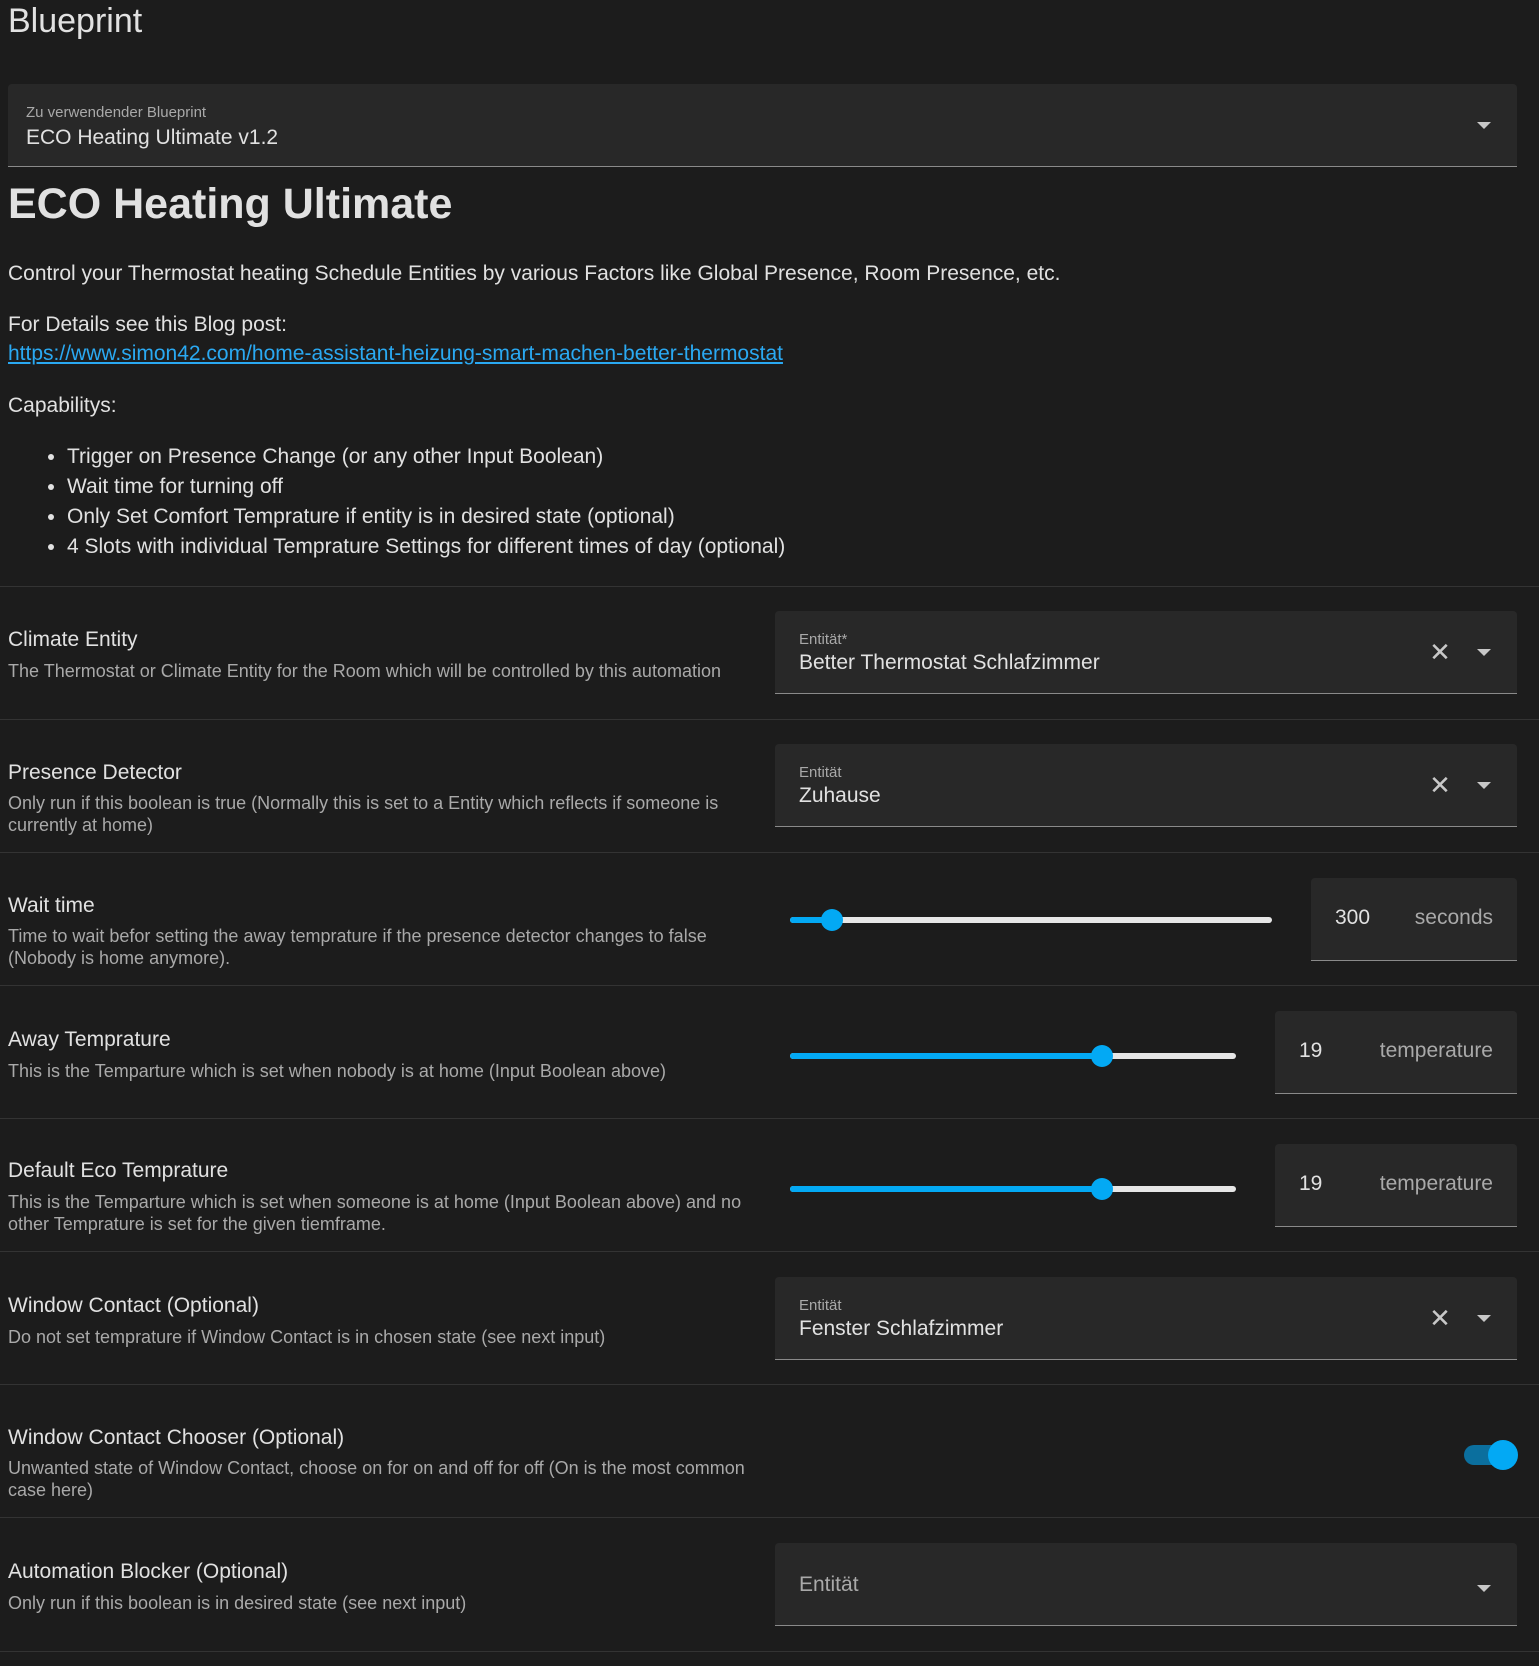 This screenshot has height=1666, width=1539. I want to click on input-title: Default Eco Temprature, so click(118, 1170).